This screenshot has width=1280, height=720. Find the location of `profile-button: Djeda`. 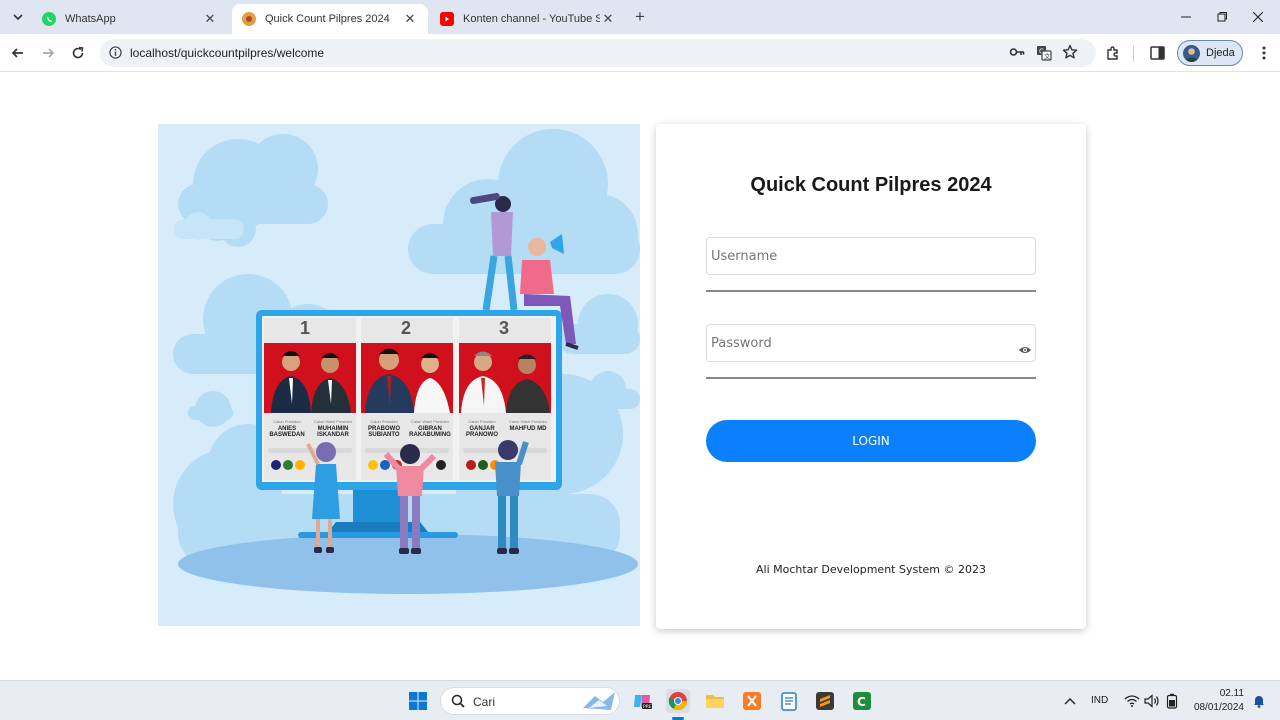

profile-button: Djeda is located at coordinates (1210, 53).